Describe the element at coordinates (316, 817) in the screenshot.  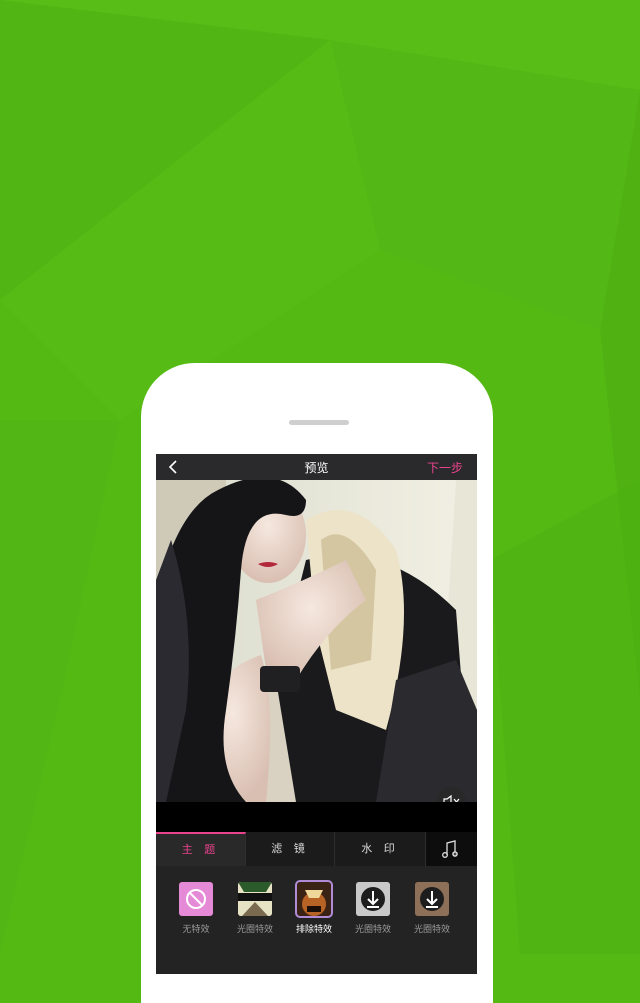
I see `preview-spacer` at that location.